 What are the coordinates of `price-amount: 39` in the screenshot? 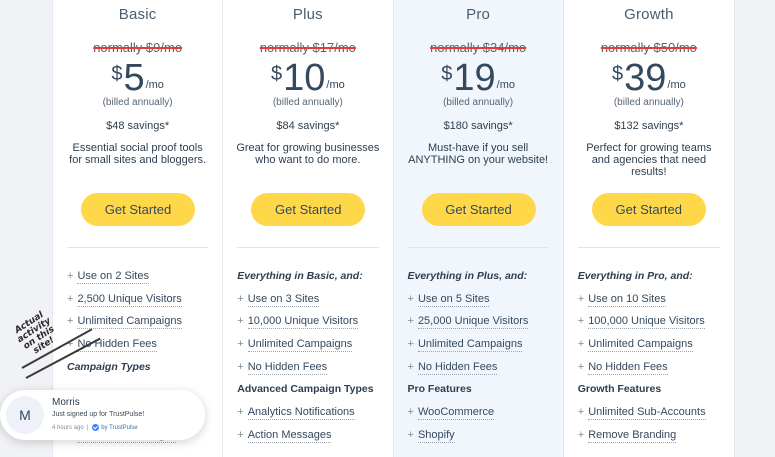 It's located at (645, 78).